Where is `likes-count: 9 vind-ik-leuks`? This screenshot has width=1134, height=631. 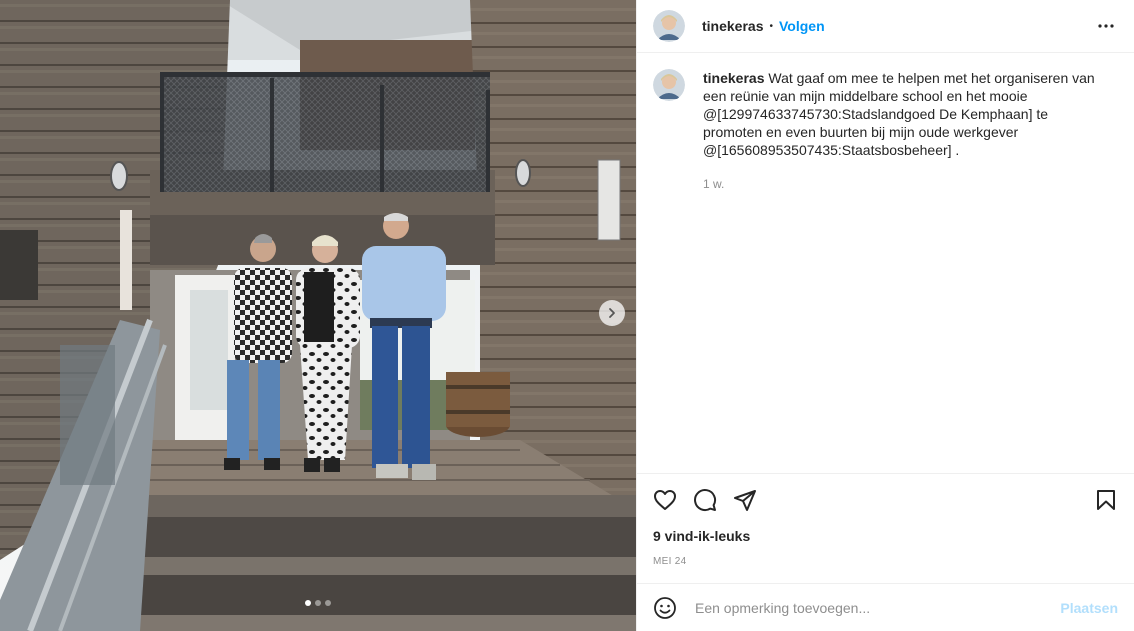 likes-count: 9 vind-ik-leuks is located at coordinates (885, 536).